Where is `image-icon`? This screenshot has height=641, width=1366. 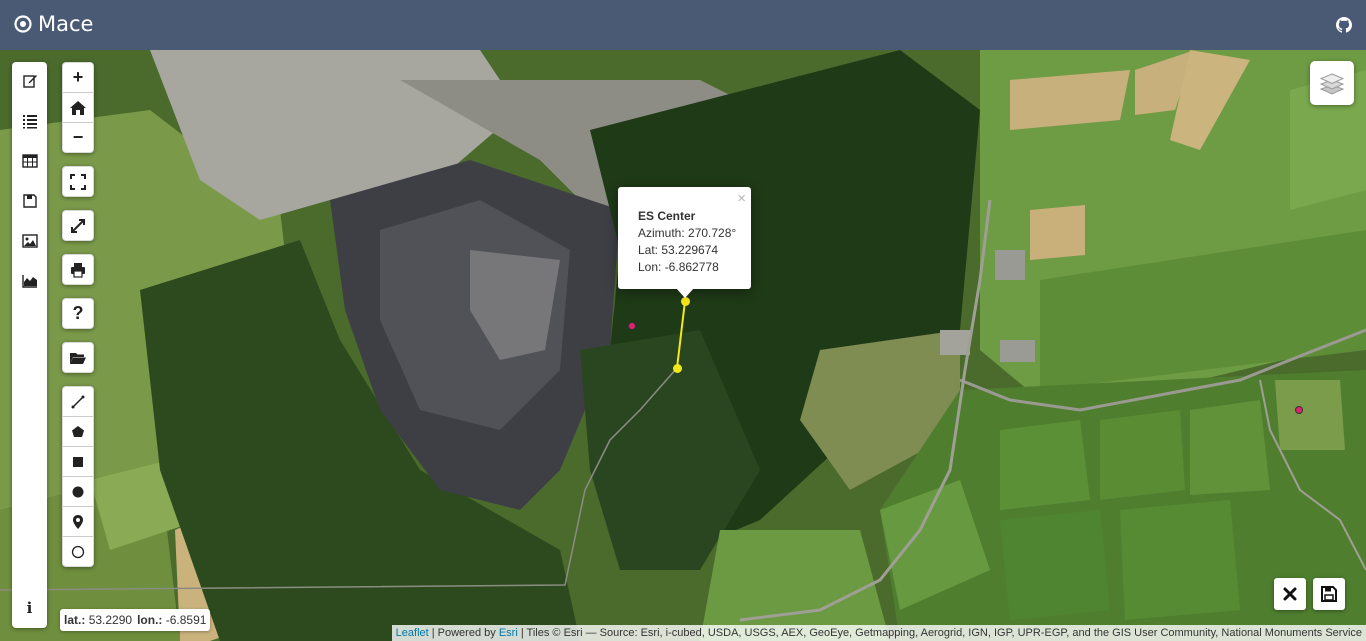 image-icon is located at coordinates (29, 241).